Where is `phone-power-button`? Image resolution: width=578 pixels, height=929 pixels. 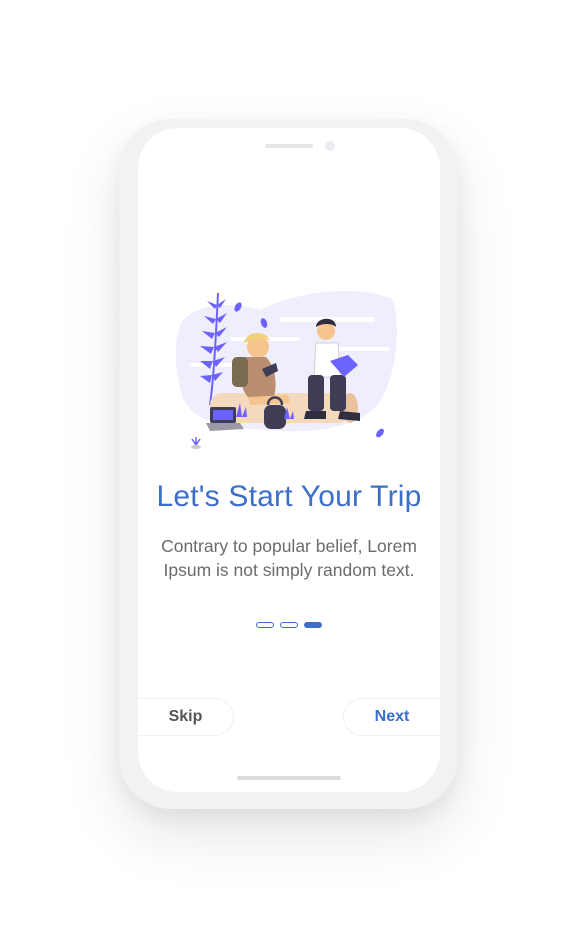 phone-power-button is located at coordinates (459, 318).